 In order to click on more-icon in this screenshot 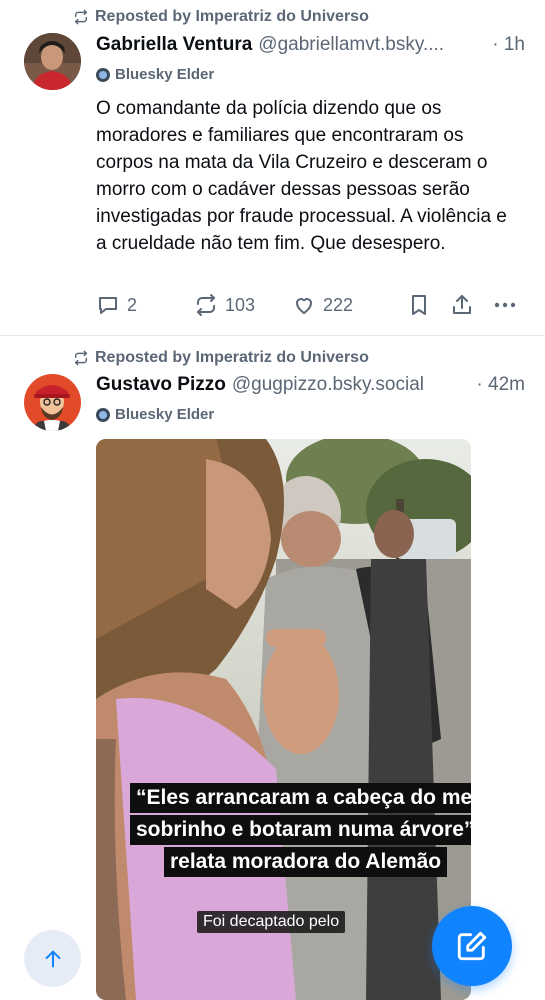, I will do `click(505, 305)`.